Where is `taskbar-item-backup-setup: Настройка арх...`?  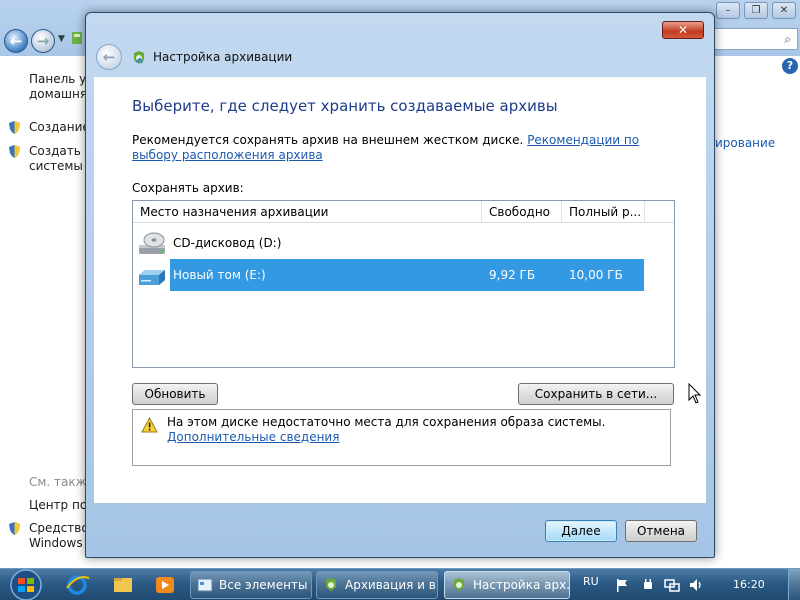 taskbar-item-backup-setup: Настройка арх... is located at coordinates (507, 585).